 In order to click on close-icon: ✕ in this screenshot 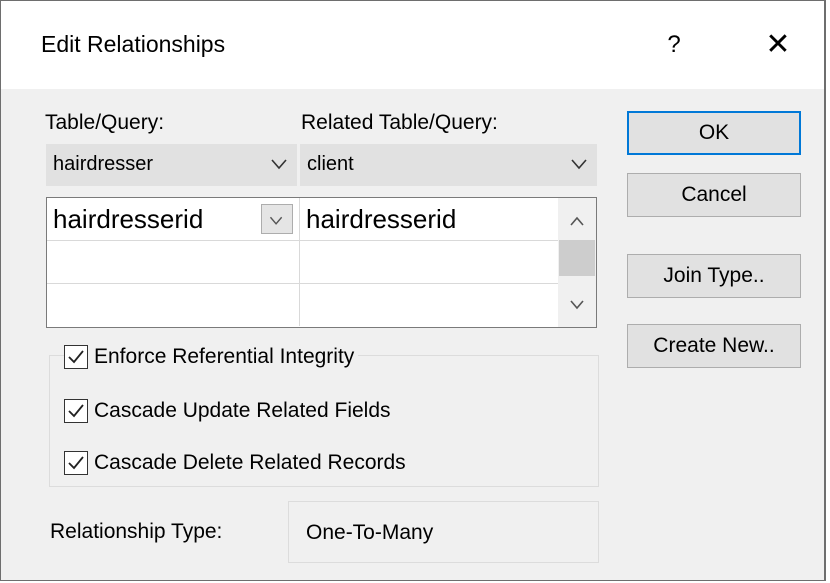, I will do `click(778, 44)`.